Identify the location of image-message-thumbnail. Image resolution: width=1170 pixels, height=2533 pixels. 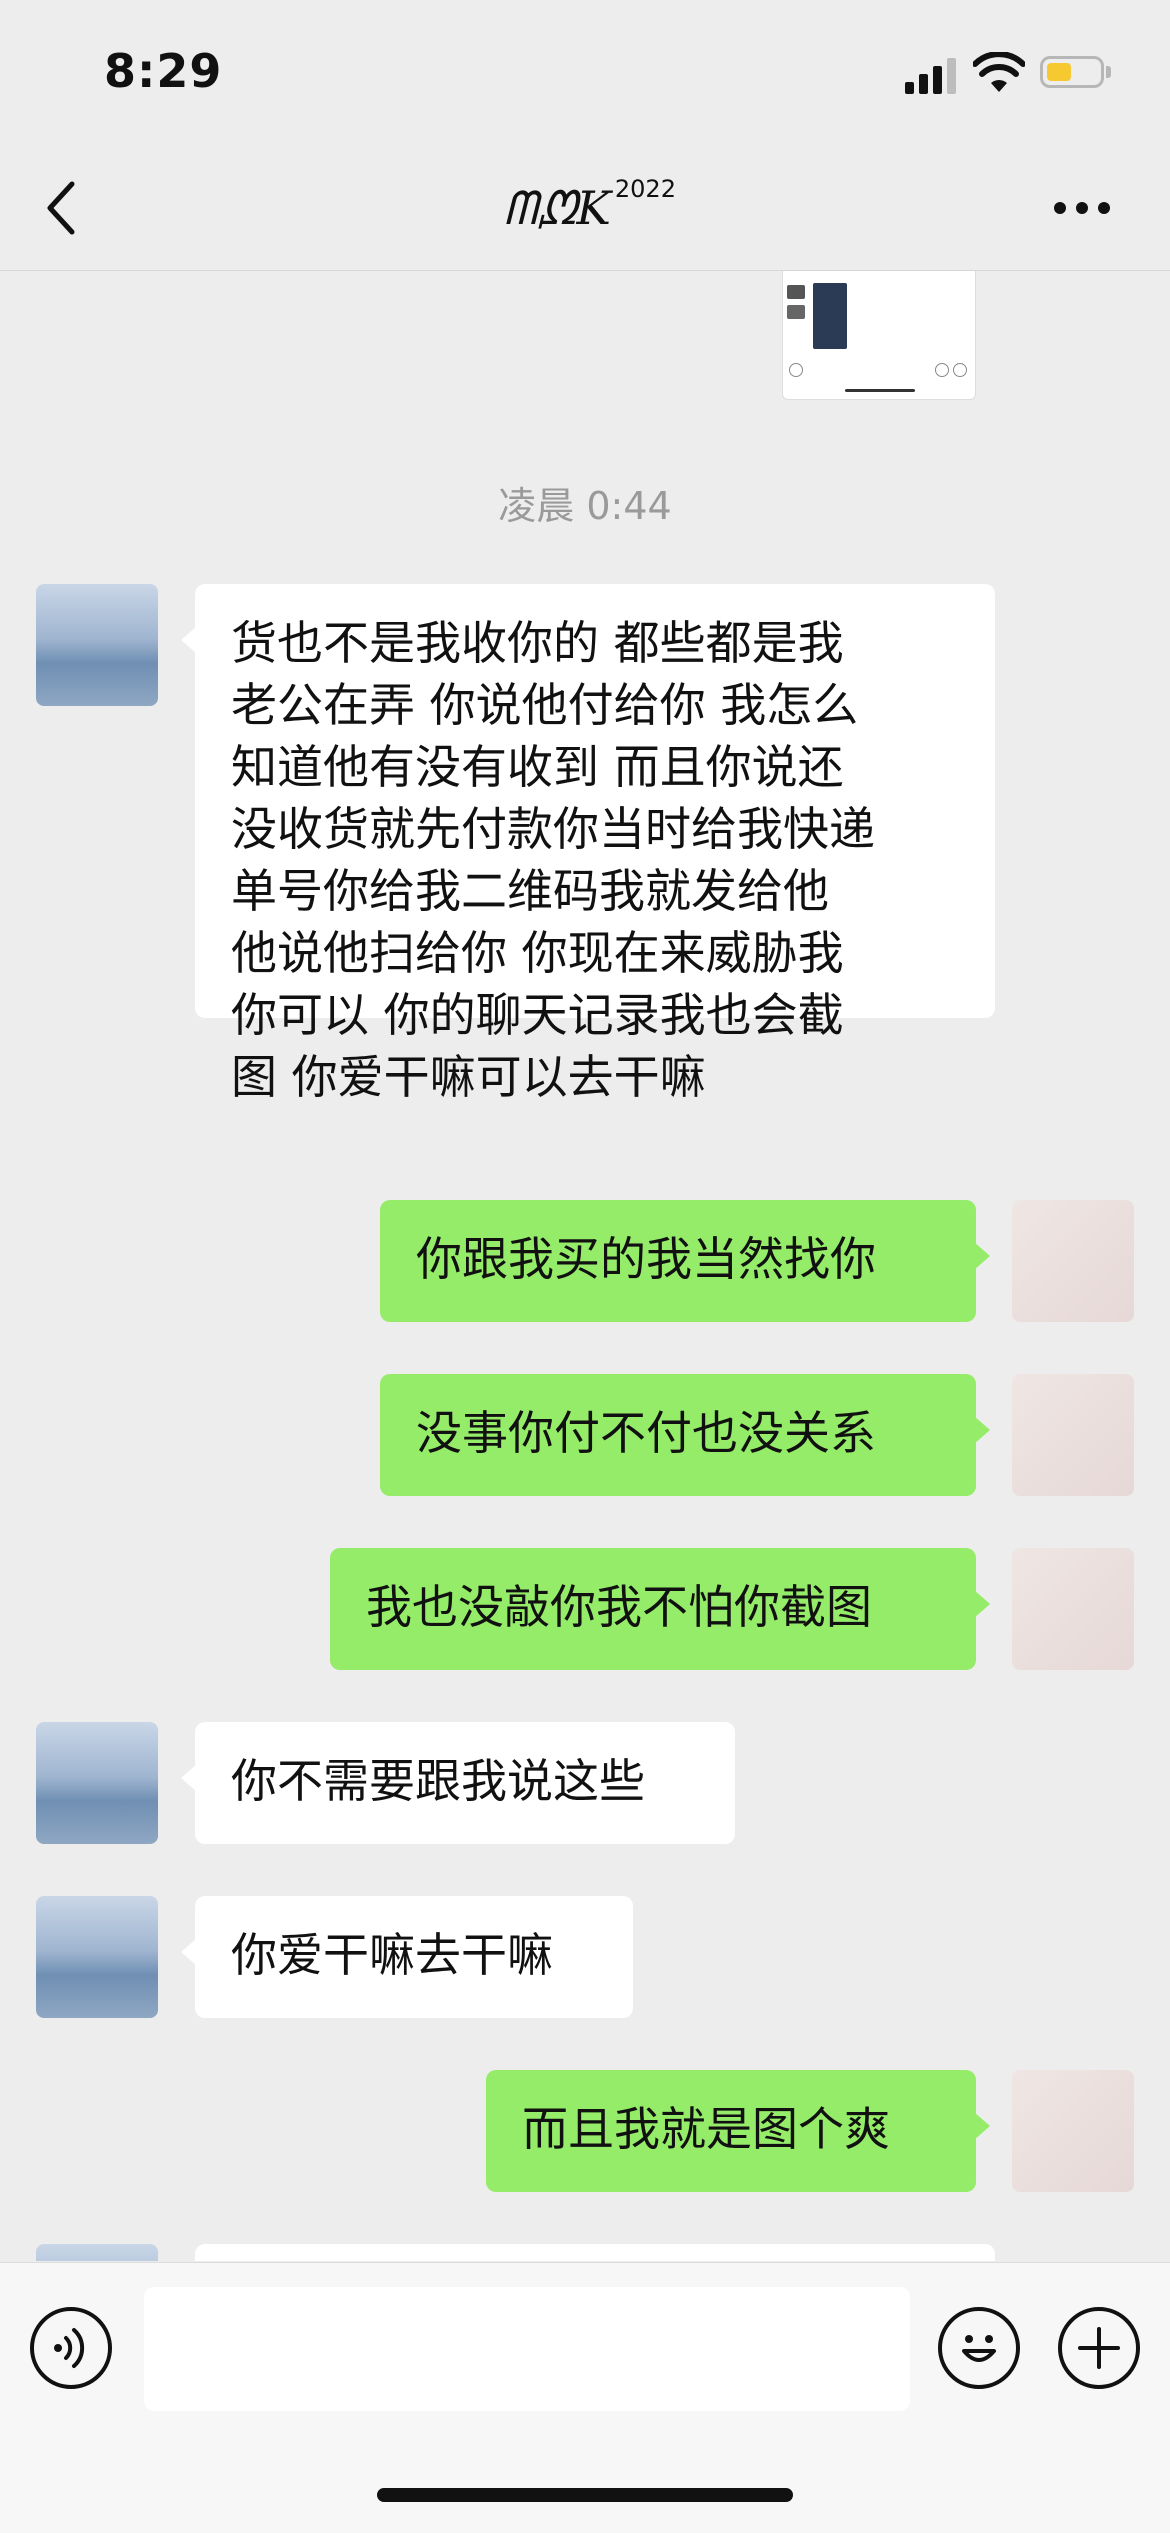
(879, 335).